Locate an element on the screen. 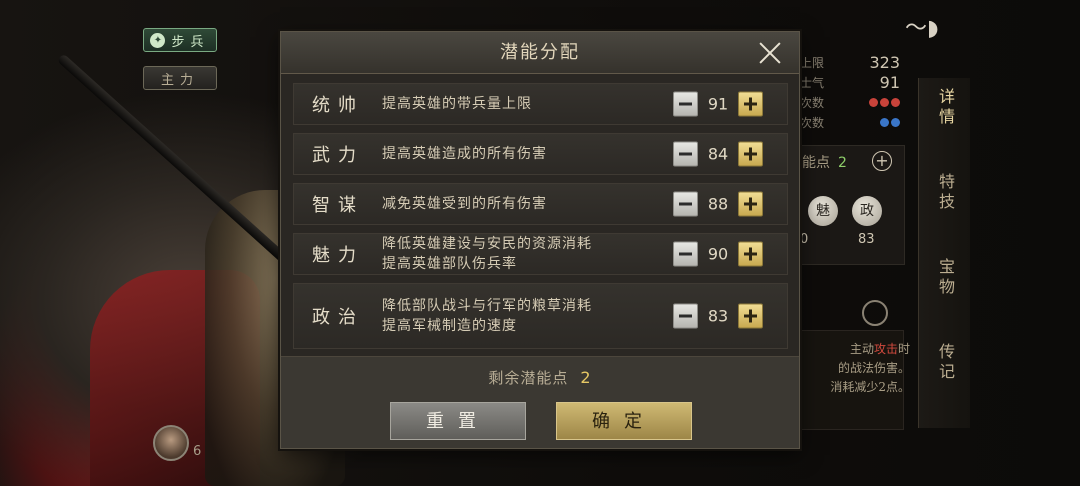 The height and width of the screenshot is (486, 1080). decrease-charm-button is located at coordinates (685, 254).